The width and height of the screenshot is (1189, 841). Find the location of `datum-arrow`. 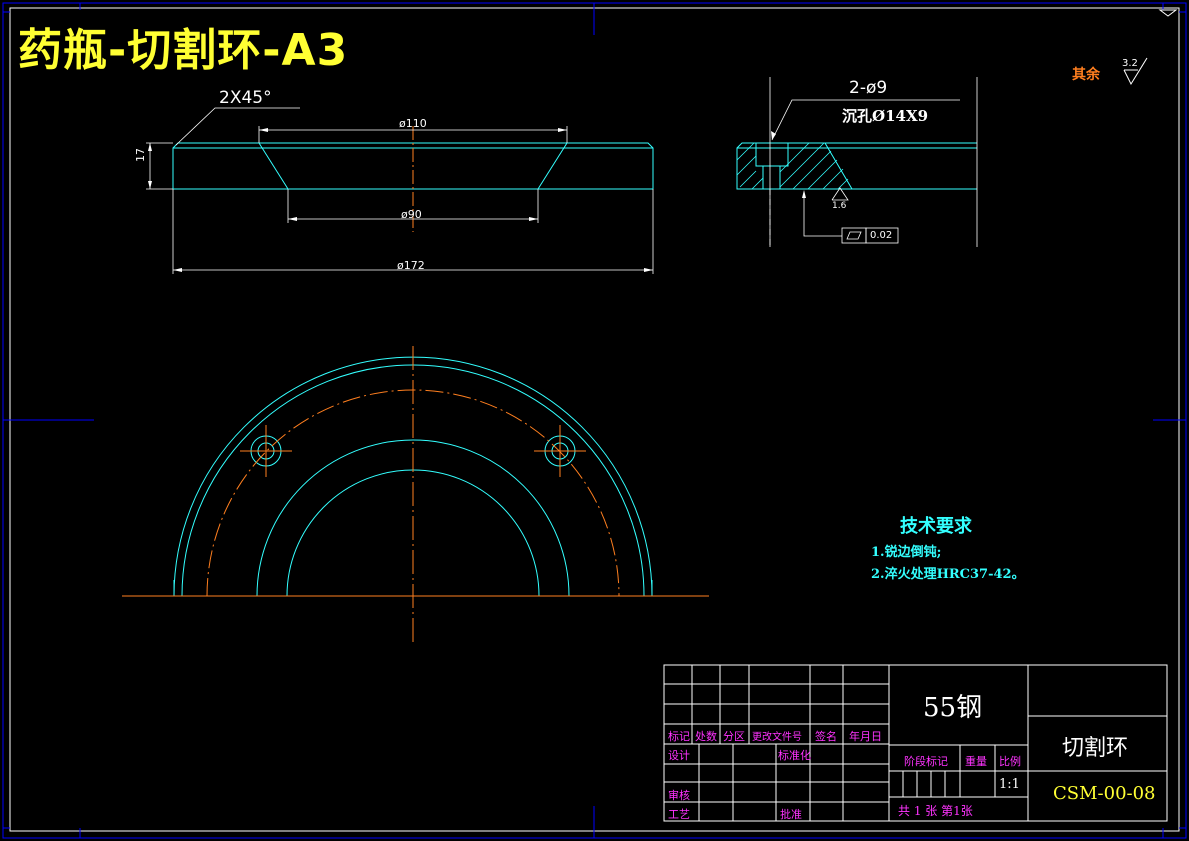

datum-arrow is located at coordinates (804, 194).